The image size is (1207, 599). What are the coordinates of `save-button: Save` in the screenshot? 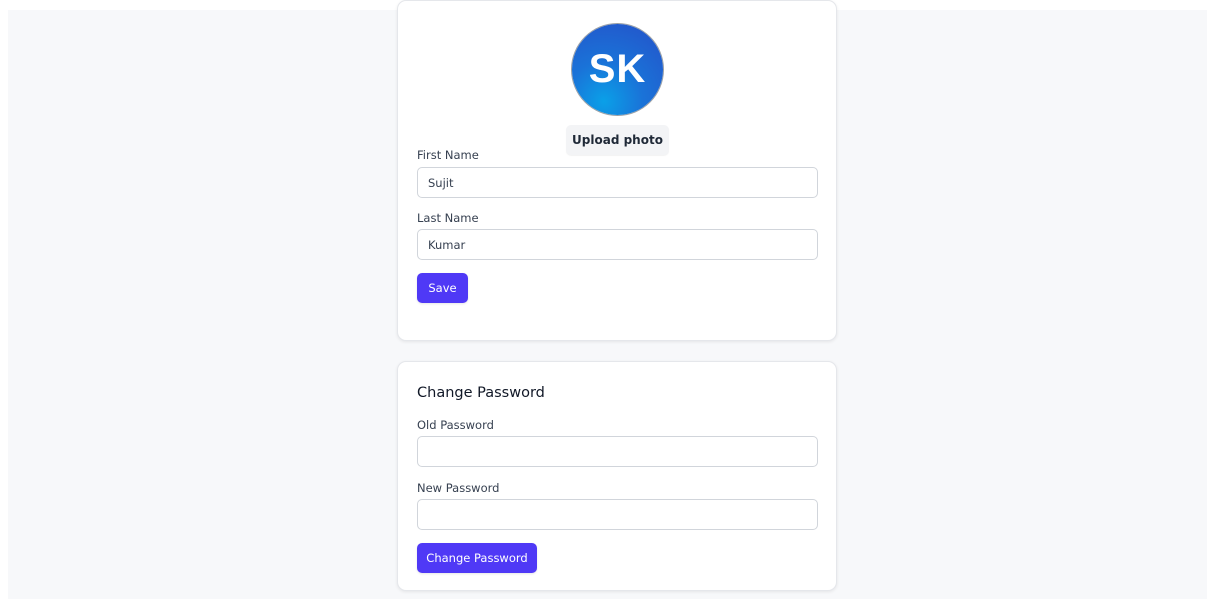 It's located at (442, 288).